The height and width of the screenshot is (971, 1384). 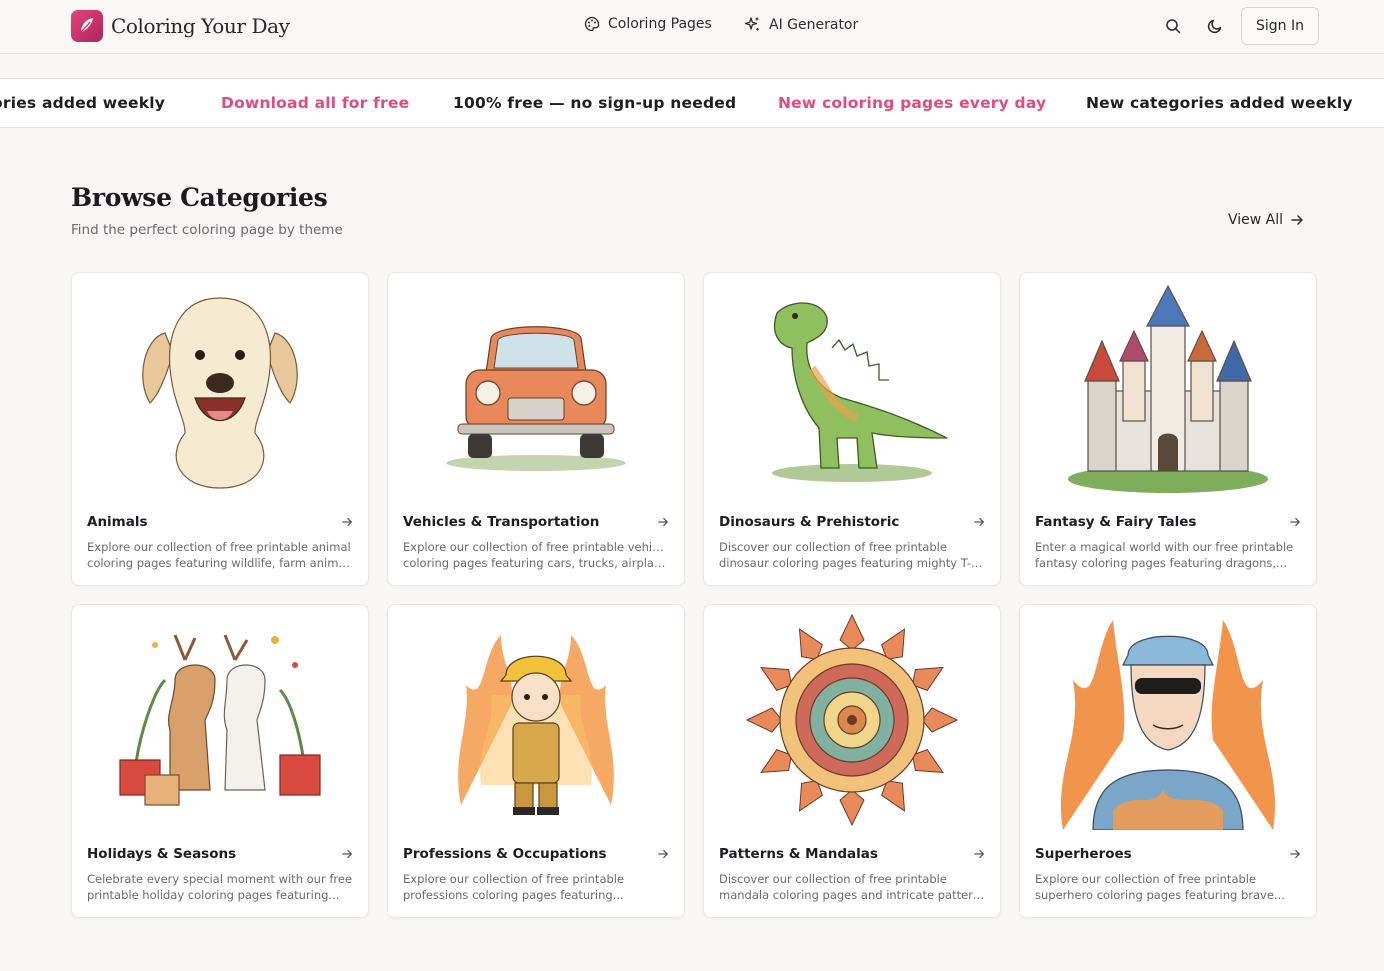 I want to click on nav-coloring-pages: Coloring Pages, so click(x=648, y=24).